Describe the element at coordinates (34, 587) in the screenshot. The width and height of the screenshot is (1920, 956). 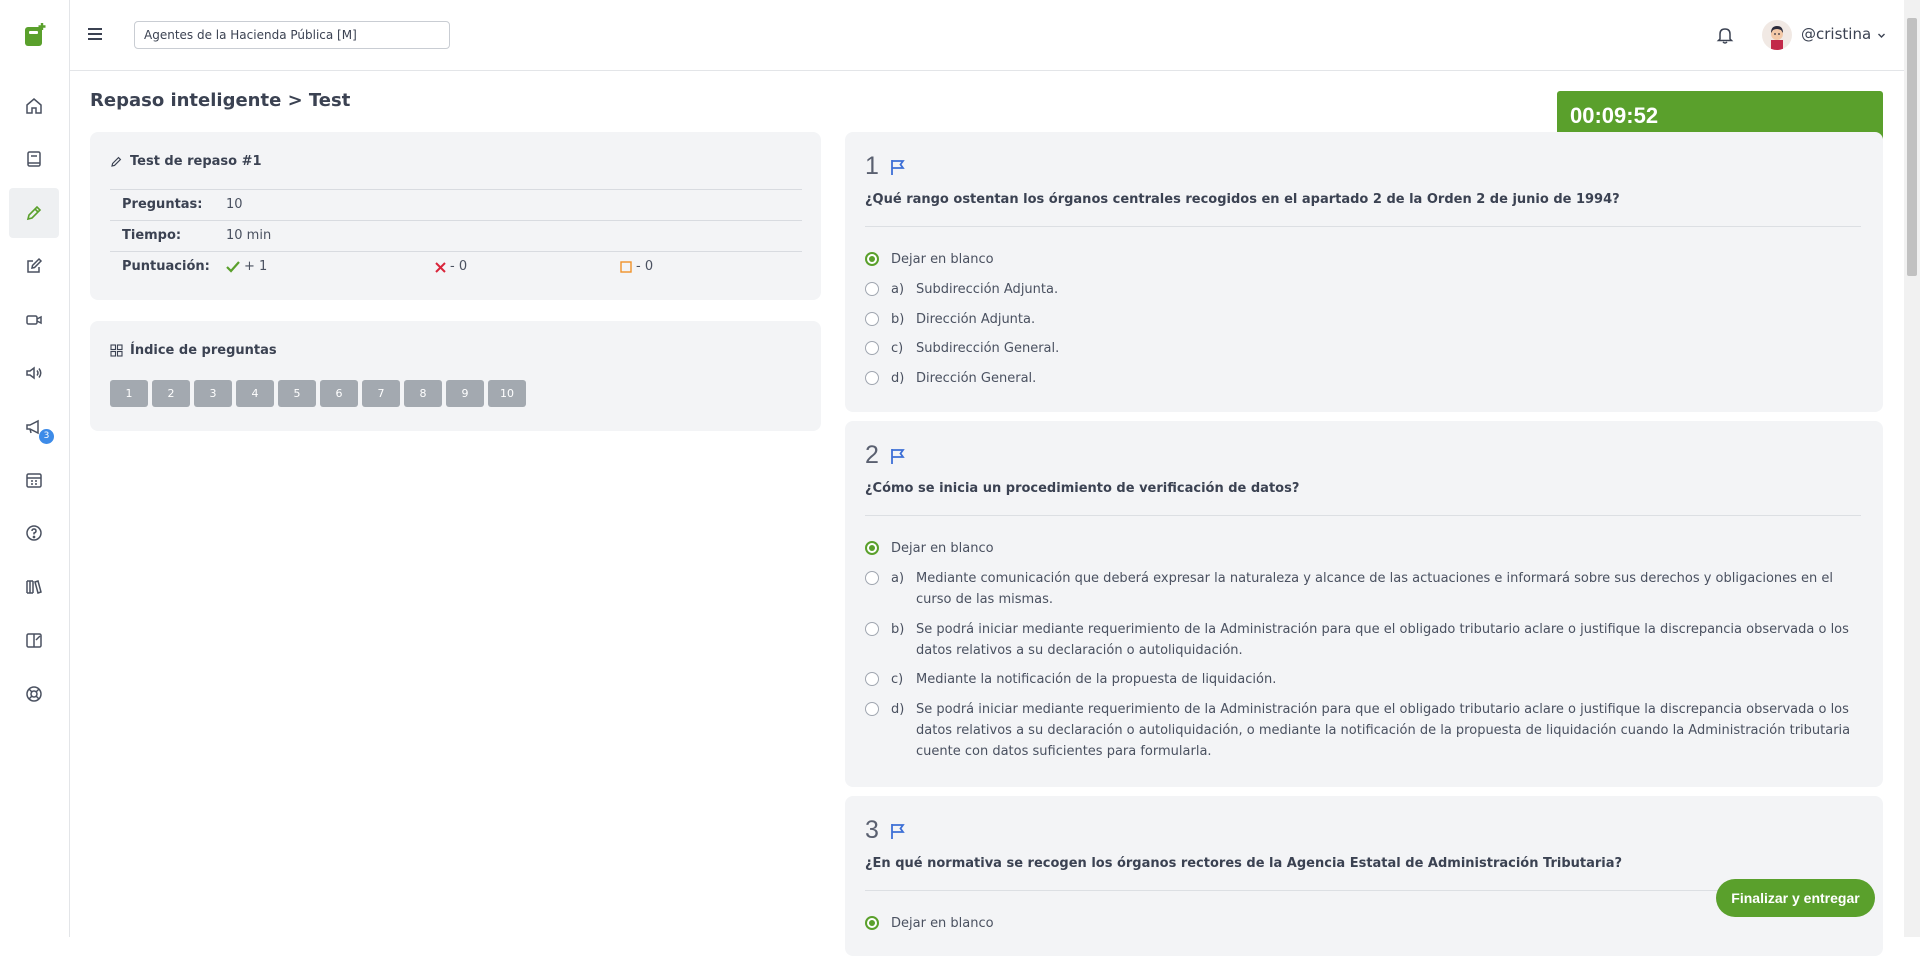
I see `sidebar-item-library` at that location.